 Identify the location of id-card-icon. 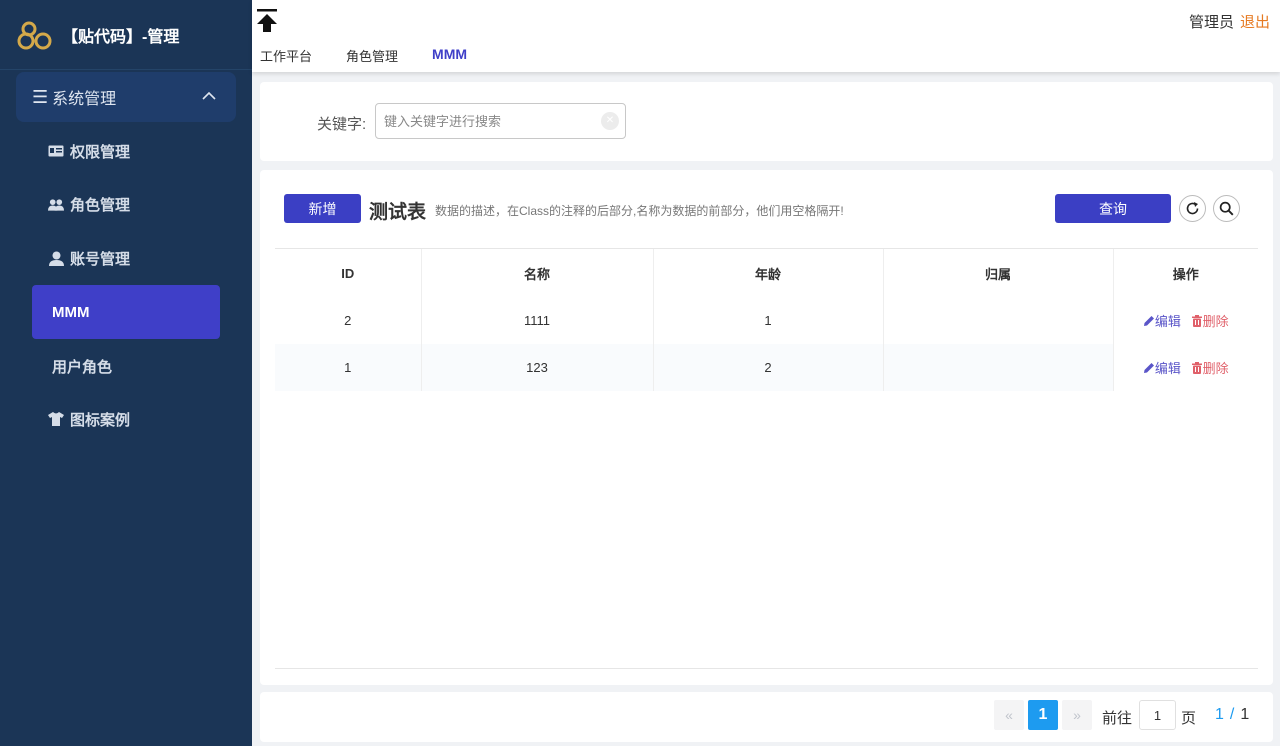
(56, 151).